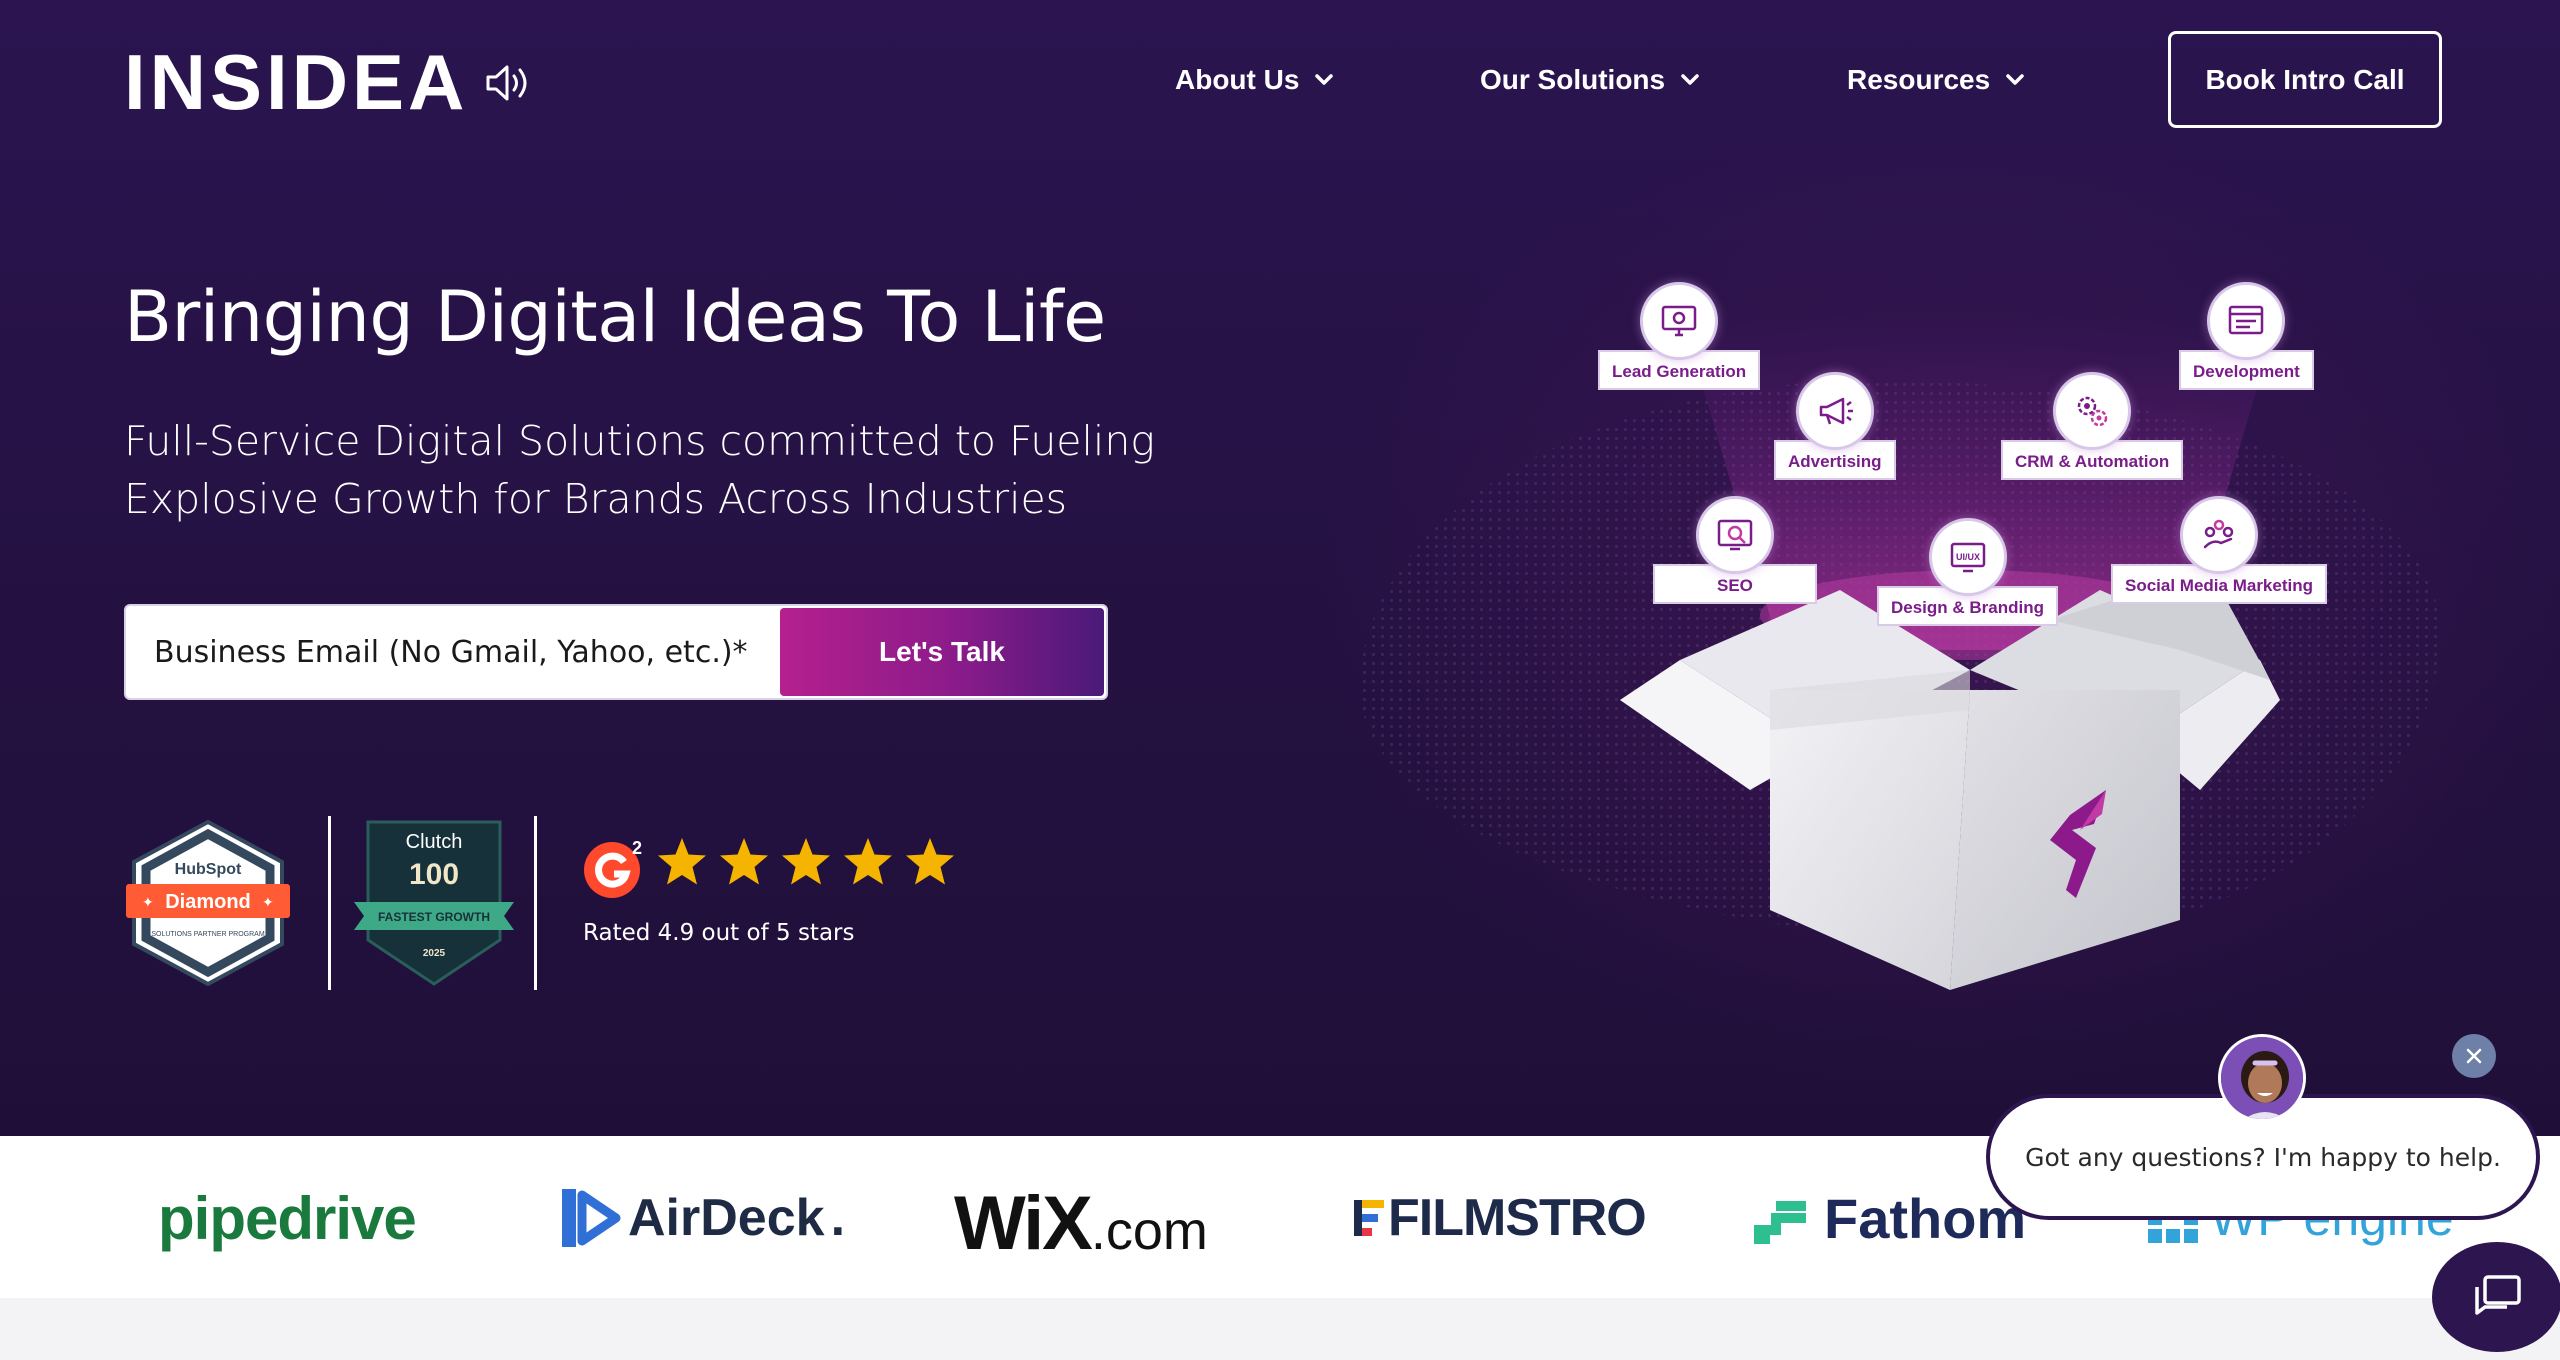 The width and height of the screenshot is (2560, 1360). What do you see at coordinates (434, 842) in the screenshot?
I see `clutch-brand-text: Clutch` at bounding box center [434, 842].